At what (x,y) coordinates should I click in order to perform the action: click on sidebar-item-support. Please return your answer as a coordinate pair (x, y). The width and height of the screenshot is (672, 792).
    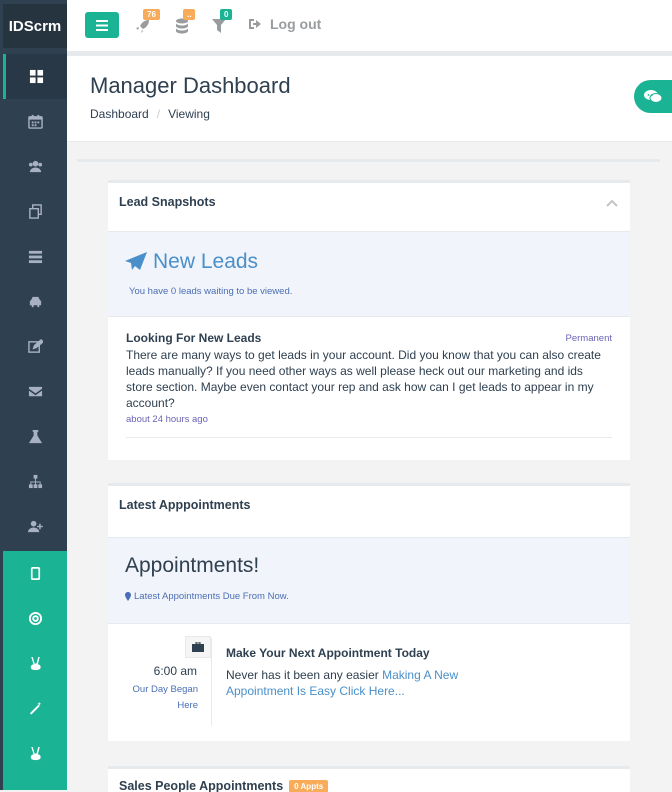
    Looking at the image, I should click on (35, 618).